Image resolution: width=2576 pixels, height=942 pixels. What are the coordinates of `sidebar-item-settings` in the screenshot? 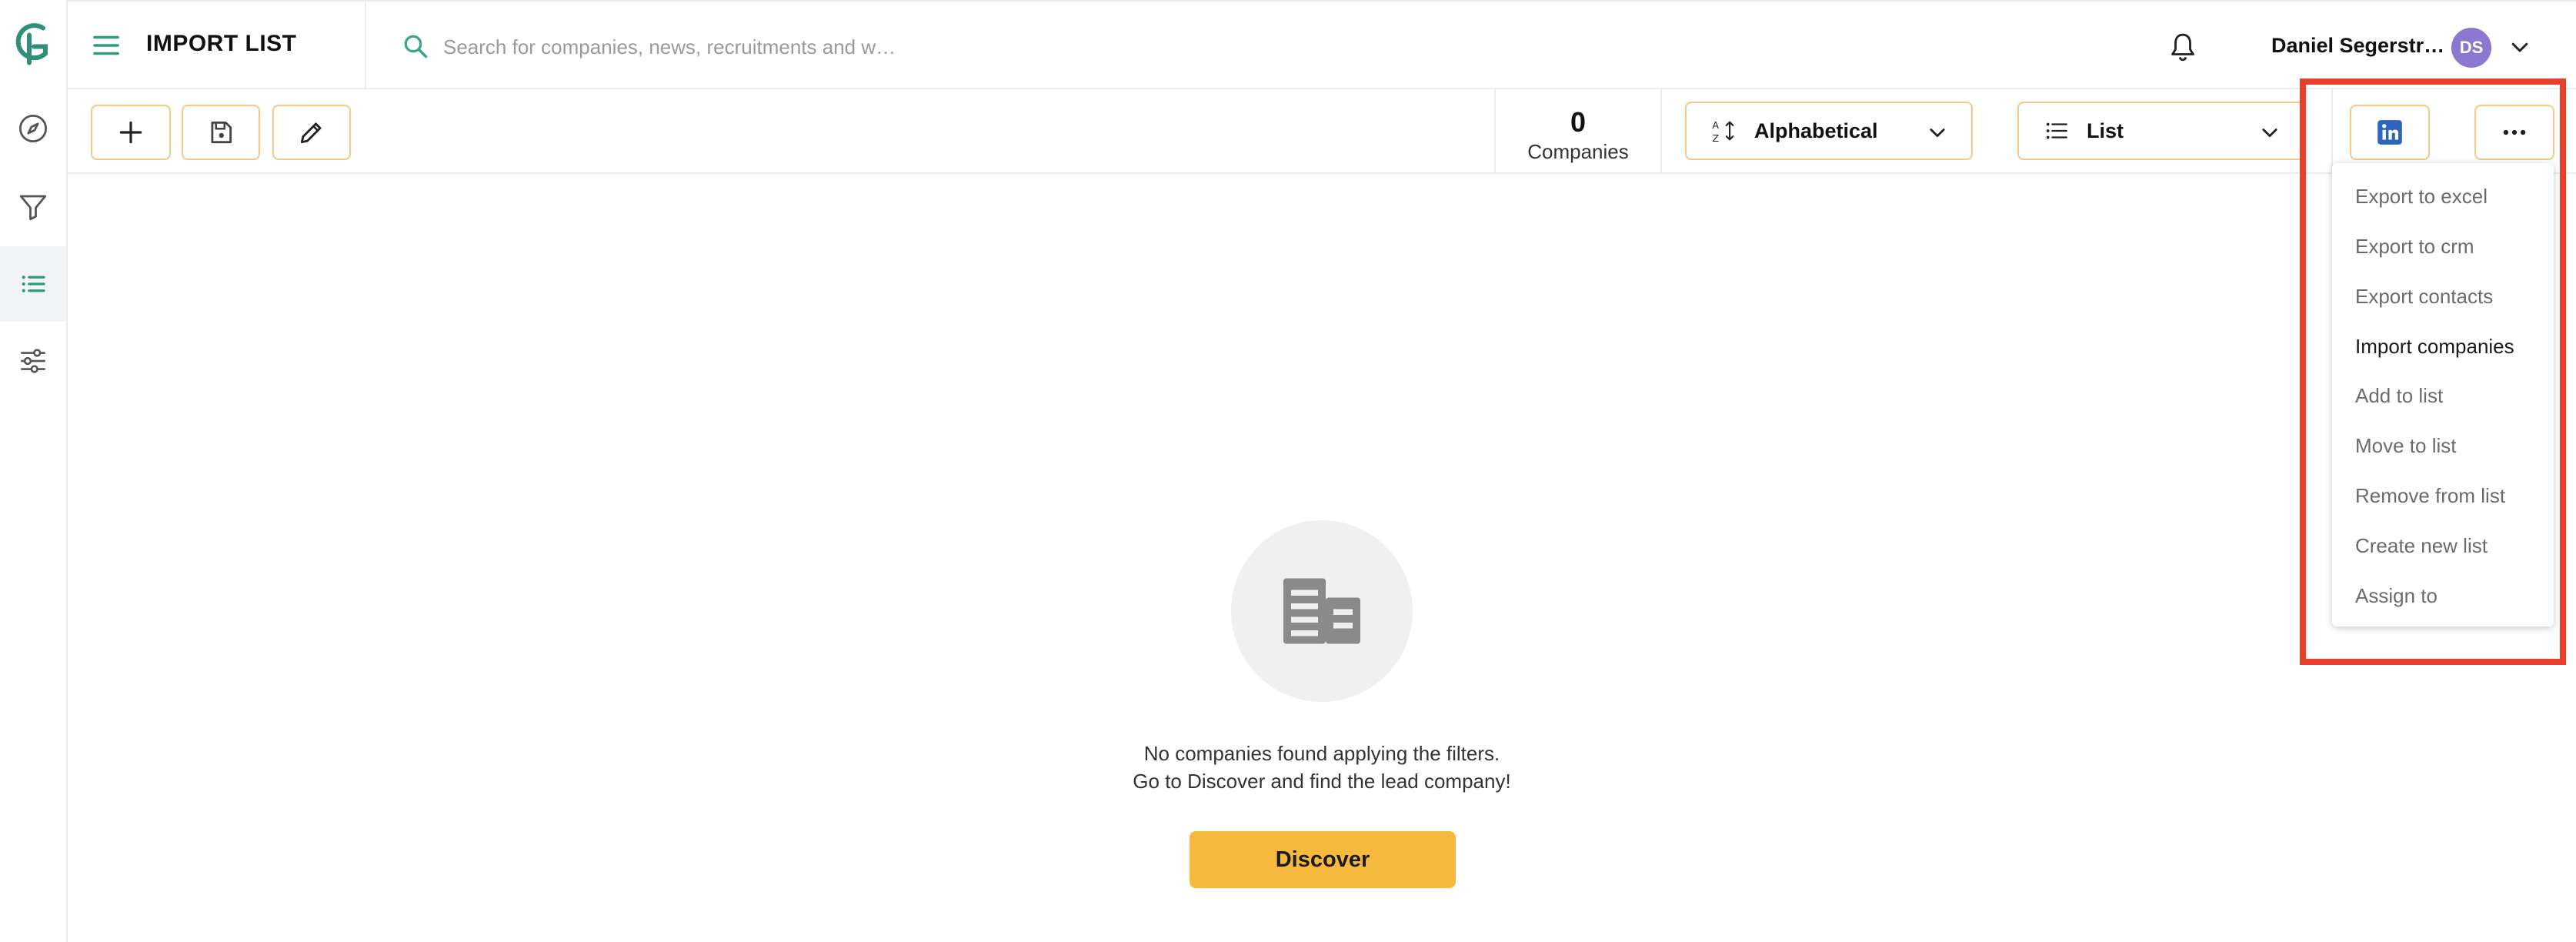 It's located at (33, 361).